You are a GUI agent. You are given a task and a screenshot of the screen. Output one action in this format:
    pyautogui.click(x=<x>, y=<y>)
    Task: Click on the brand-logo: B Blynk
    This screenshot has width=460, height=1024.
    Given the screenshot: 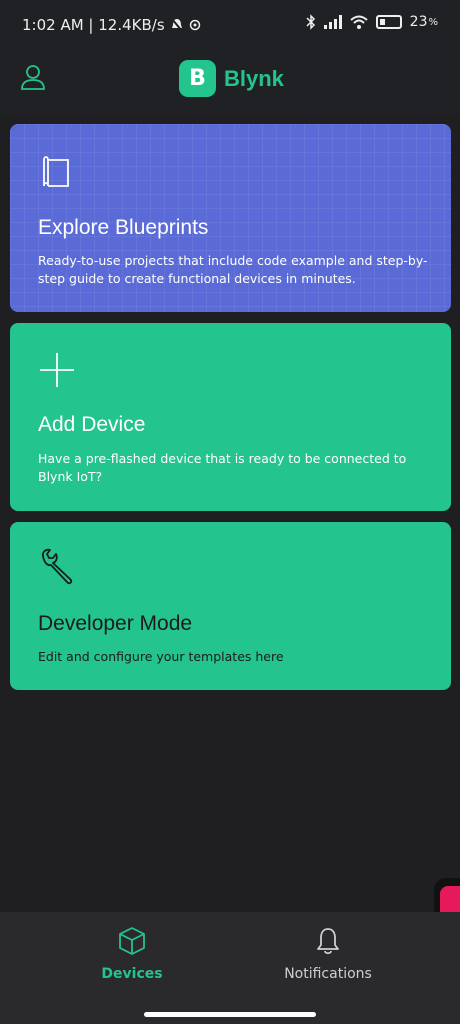 What is the action you would take?
    pyautogui.click(x=231, y=78)
    